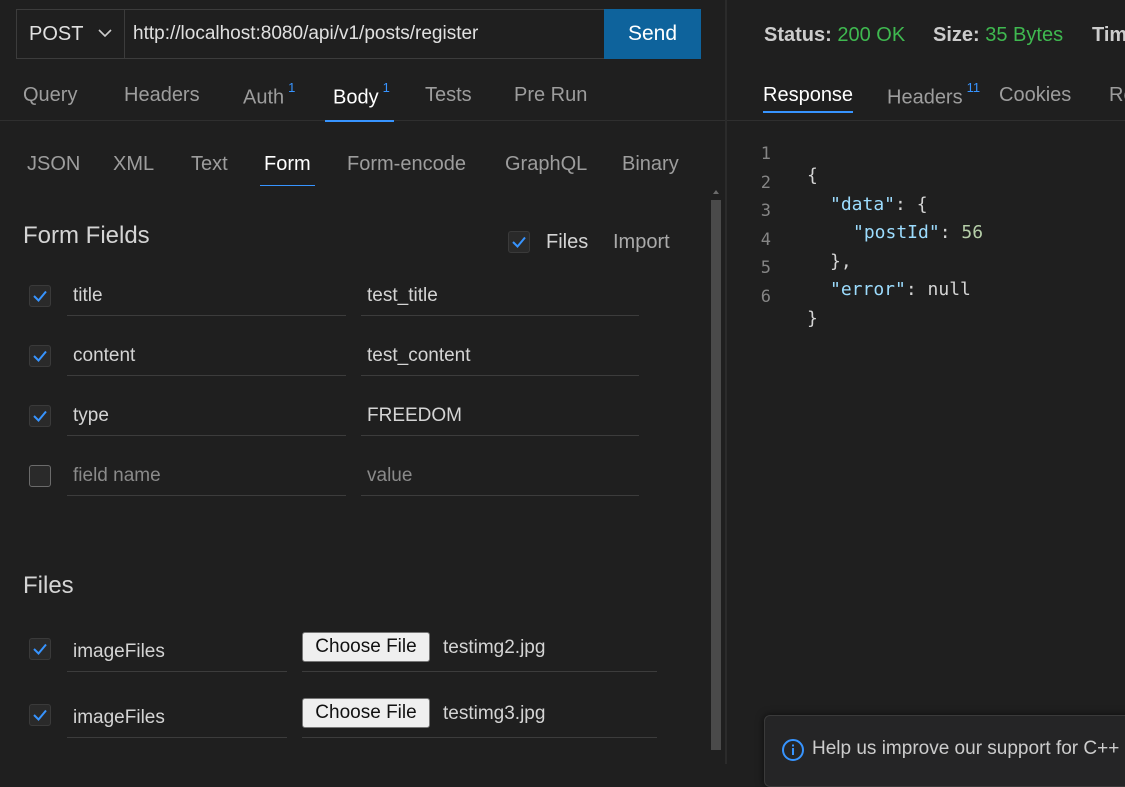  Describe the element at coordinates (841, 261) in the screenshot. I see `code-text: },` at that location.